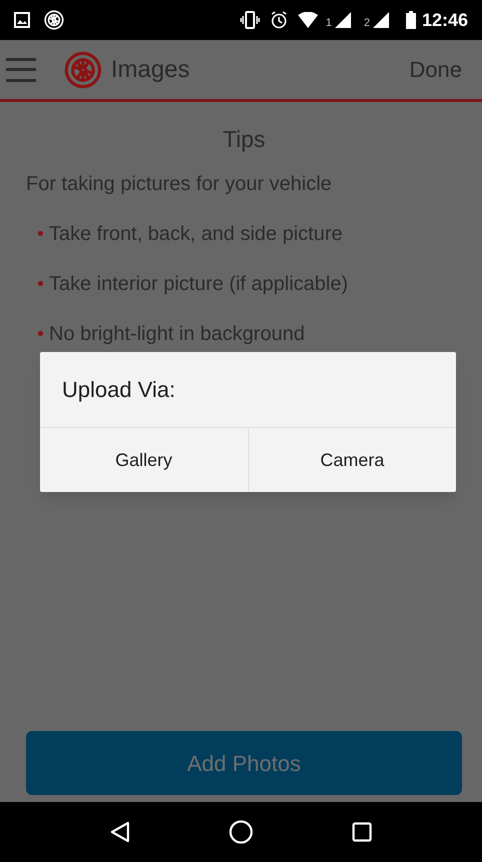  I want to click on tip-item: Take front, back, and side picture, so click(195, 234).